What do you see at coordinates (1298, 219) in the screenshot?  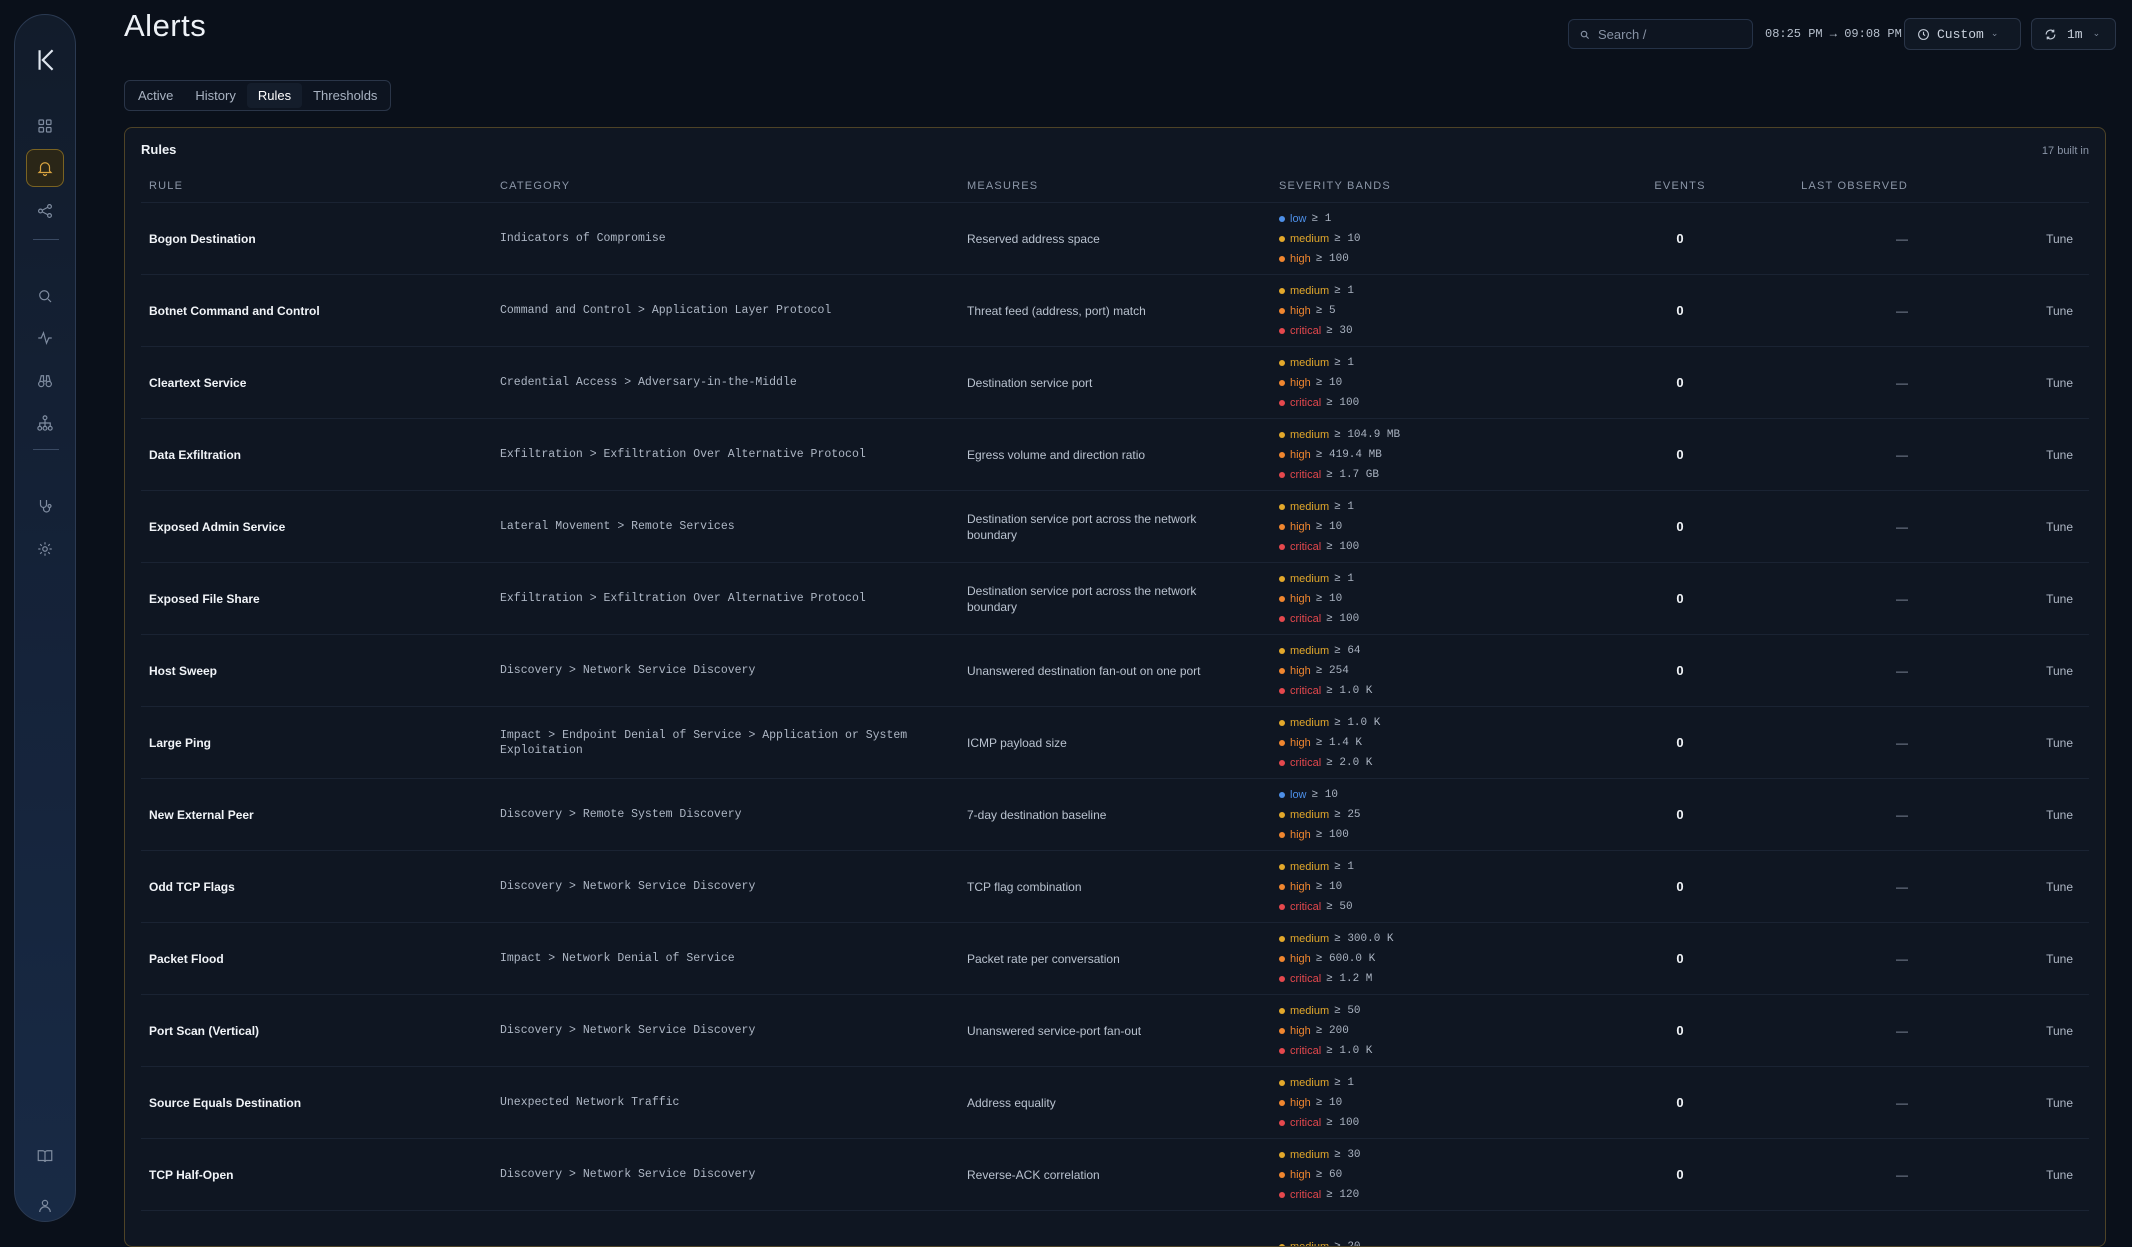 I see `severity-level: low` at bounding box center [1298, 219].